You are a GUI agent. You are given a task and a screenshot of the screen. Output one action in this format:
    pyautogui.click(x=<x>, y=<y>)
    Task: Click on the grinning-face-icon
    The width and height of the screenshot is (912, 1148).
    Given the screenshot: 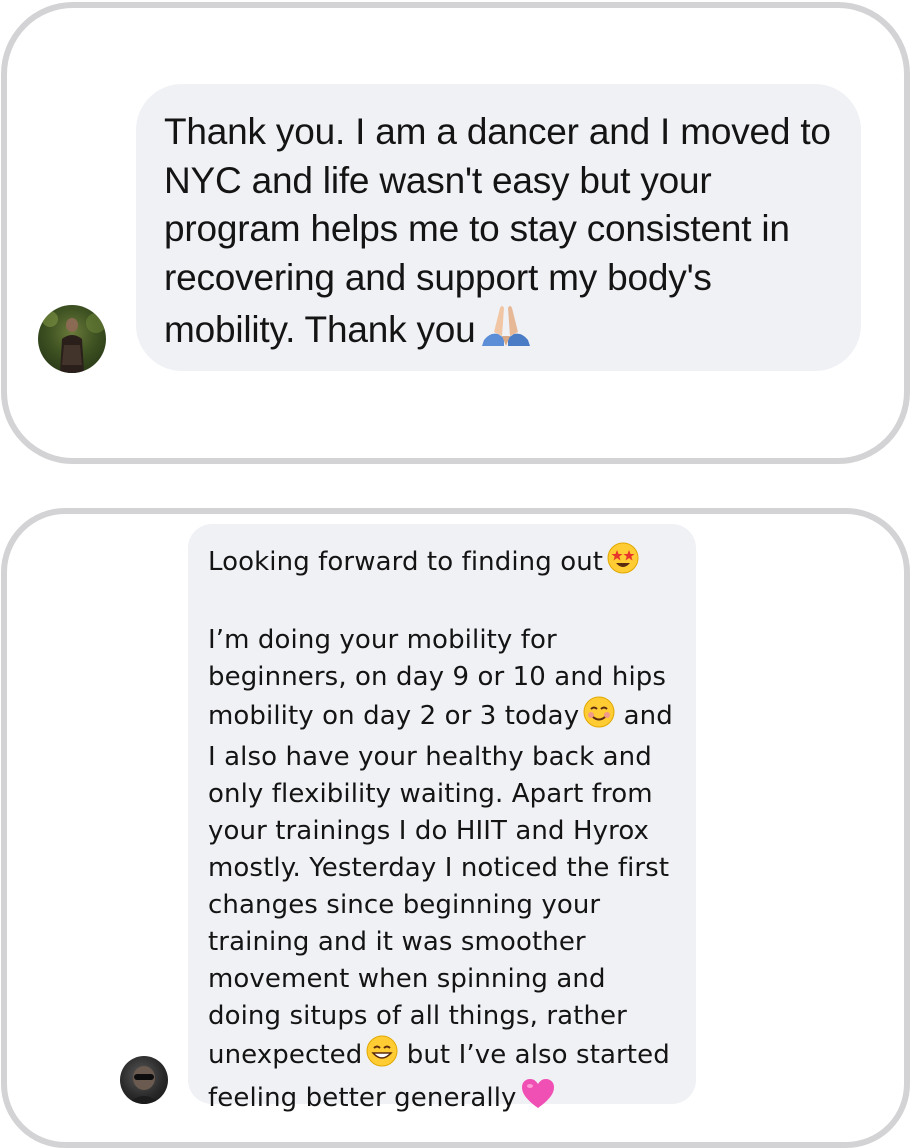 What is the action you would take?
    pyautogui.click(x=382, y=1056)
    